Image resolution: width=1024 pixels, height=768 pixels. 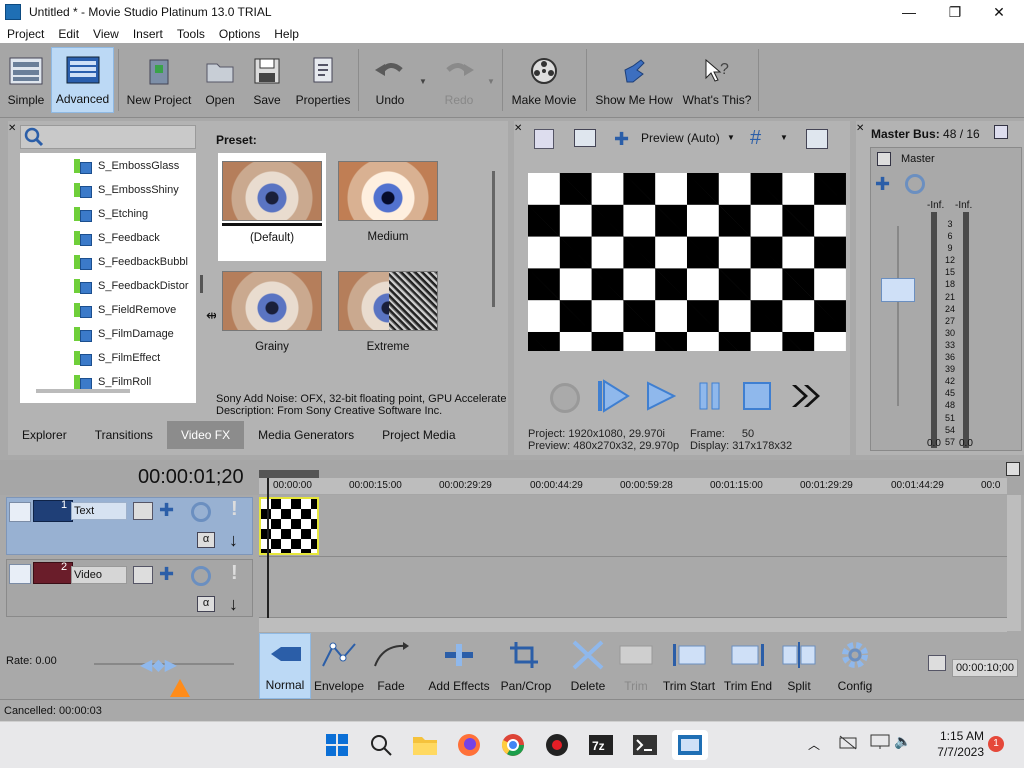 What do you see at coordinates (757, 396) in the screenshot?
I see `stop-icon` at bounding box center [757, 396].